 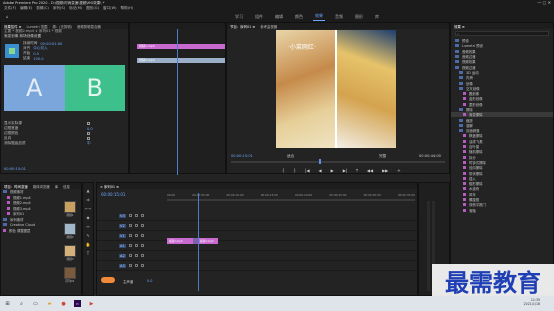 What do you see at coordinates (357, 170) in the screenshot?
I see `transport-button: ⤒` at bounding box center [357, 170].